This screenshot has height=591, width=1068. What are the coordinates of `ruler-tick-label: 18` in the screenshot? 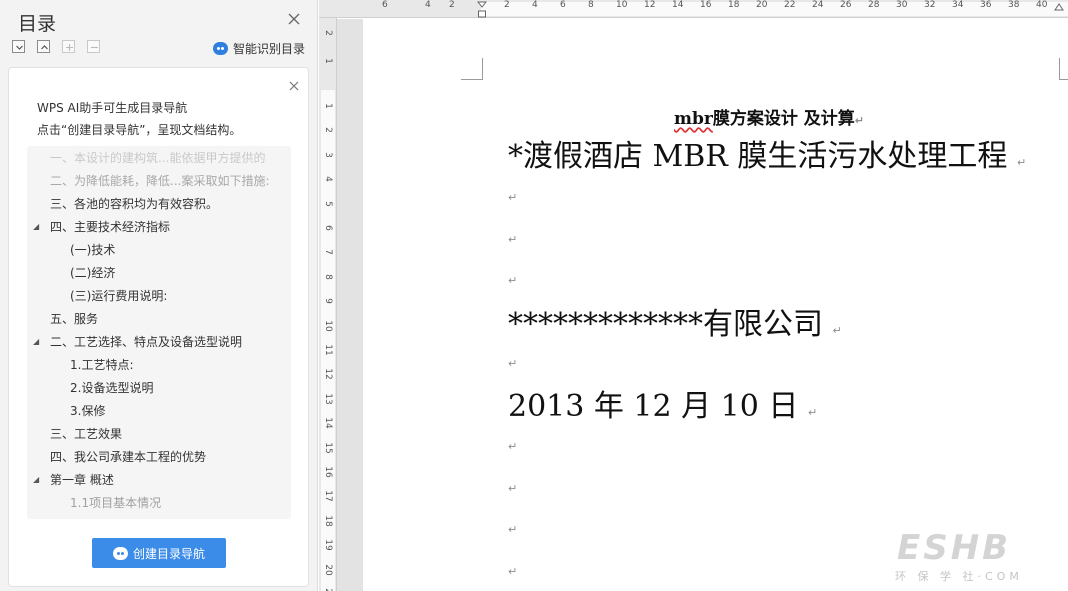 It's located at (734, 5).